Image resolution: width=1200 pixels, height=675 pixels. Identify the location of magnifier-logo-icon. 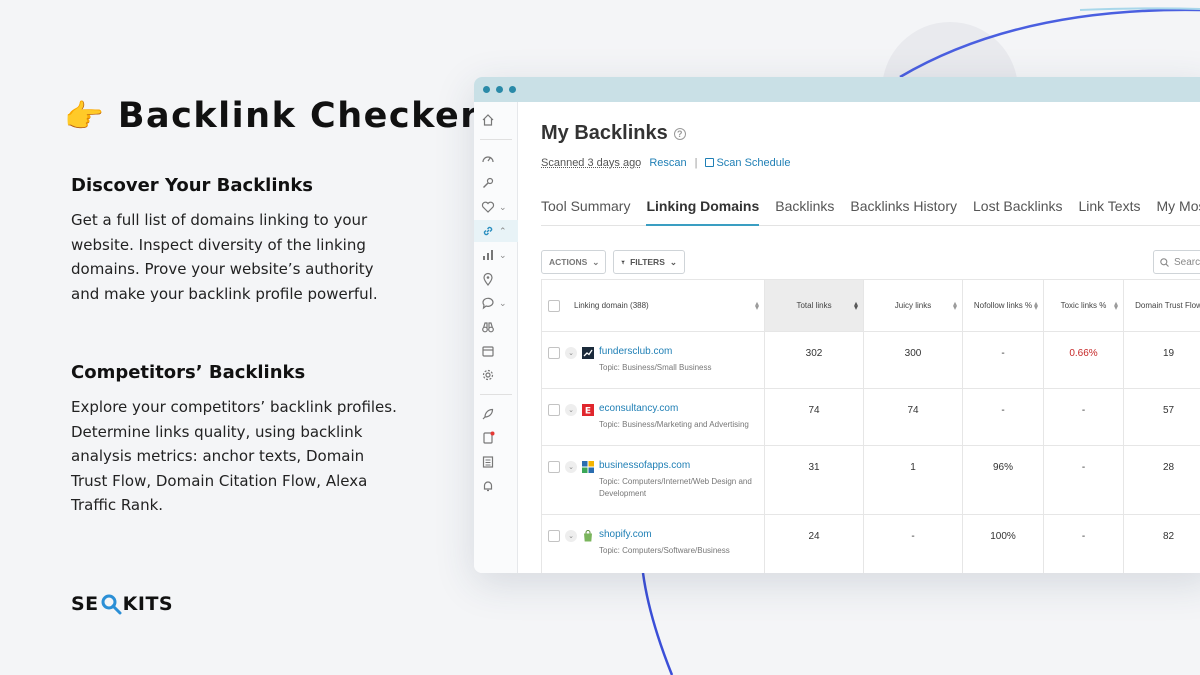
(111, 604).